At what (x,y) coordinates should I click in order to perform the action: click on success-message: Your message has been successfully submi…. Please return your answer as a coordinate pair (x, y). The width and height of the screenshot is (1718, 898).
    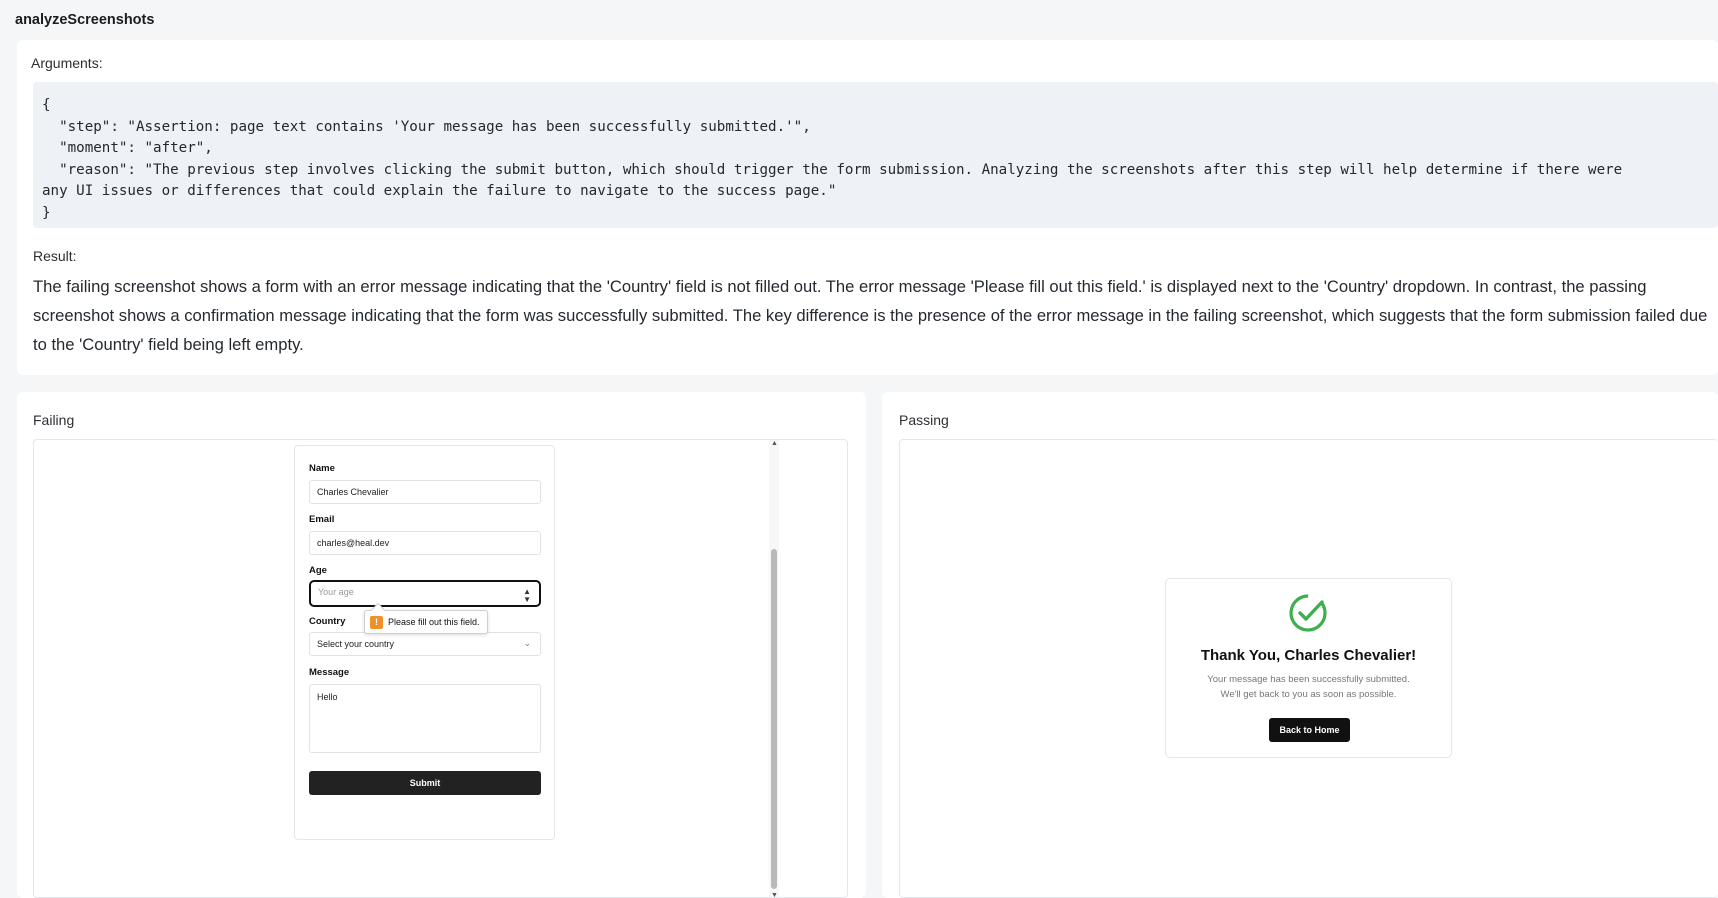
    Looking at the image, I should click on (1308, 679).